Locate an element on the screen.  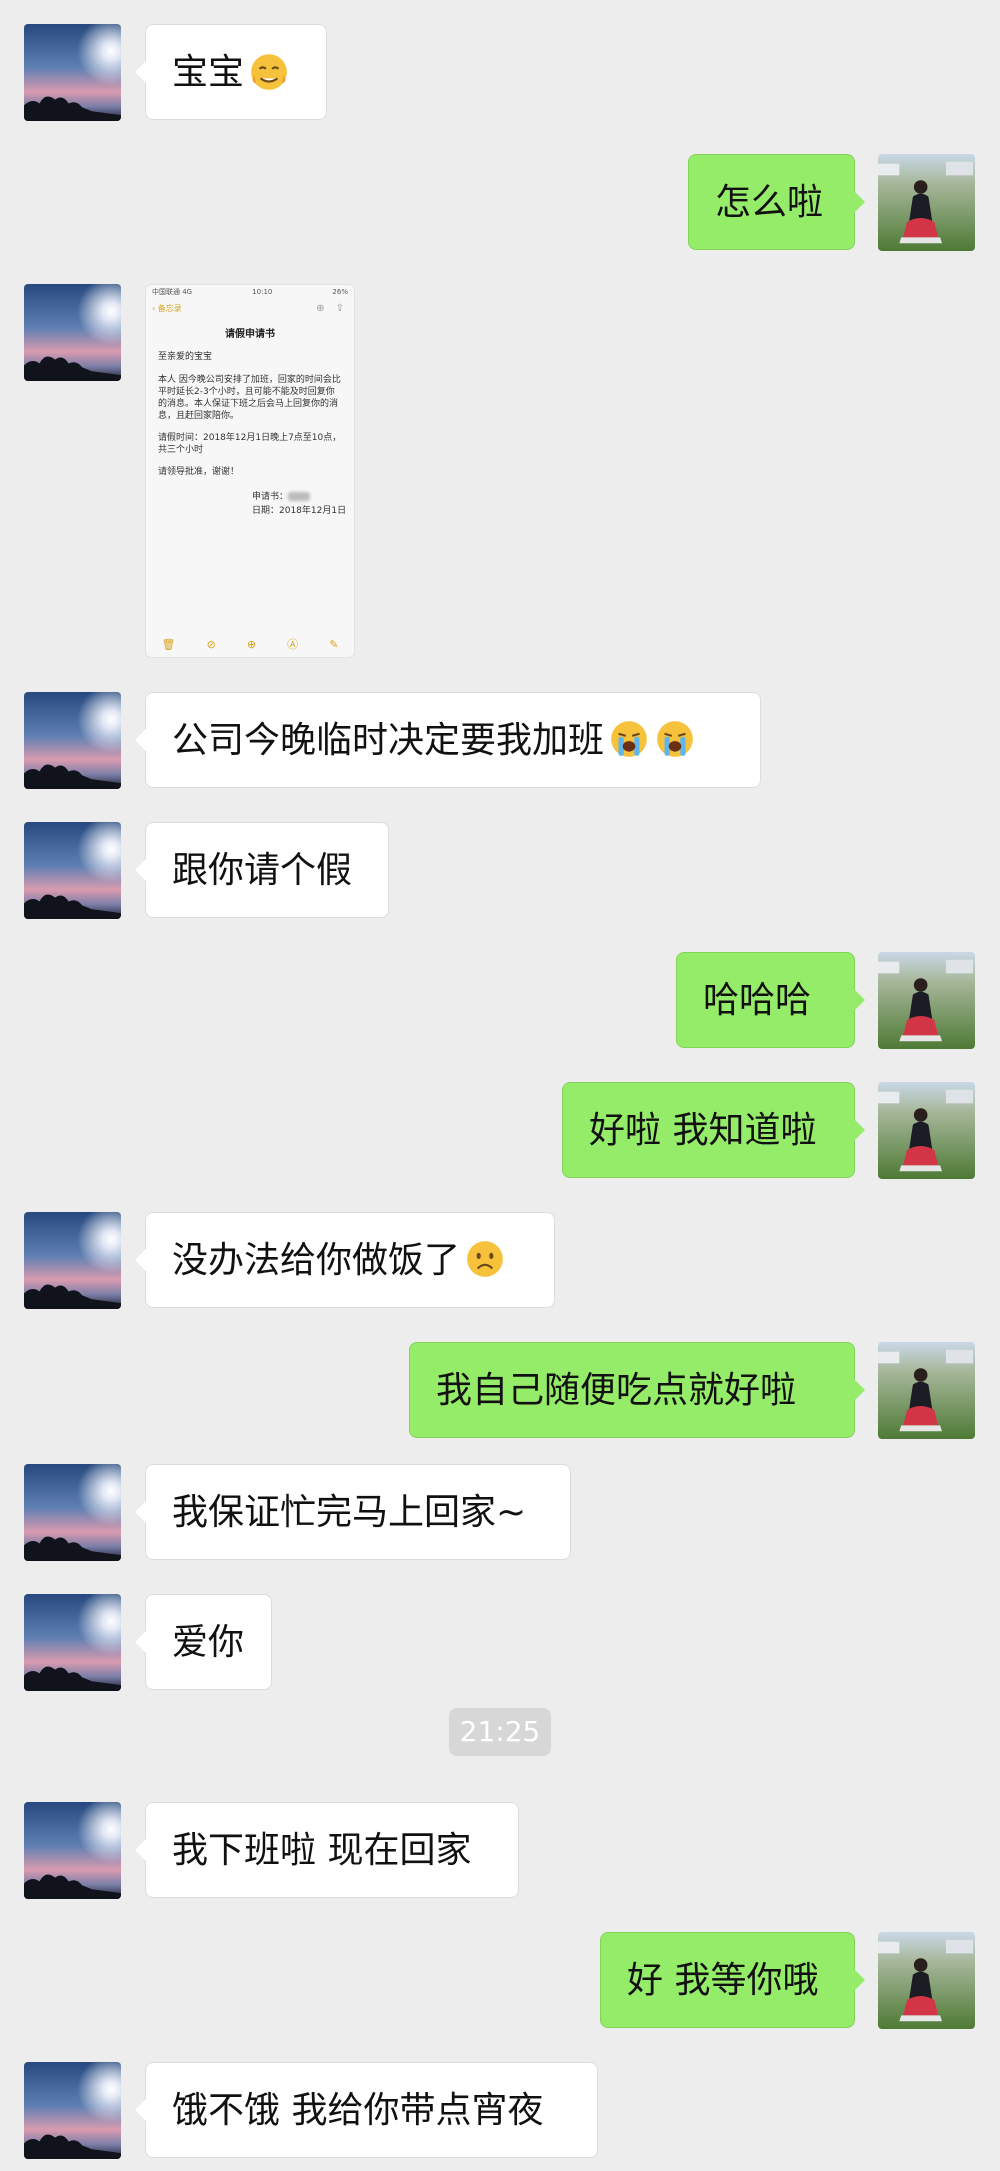
message-text: 好啦 我知道啦 is located at coordinates (703, 1130).